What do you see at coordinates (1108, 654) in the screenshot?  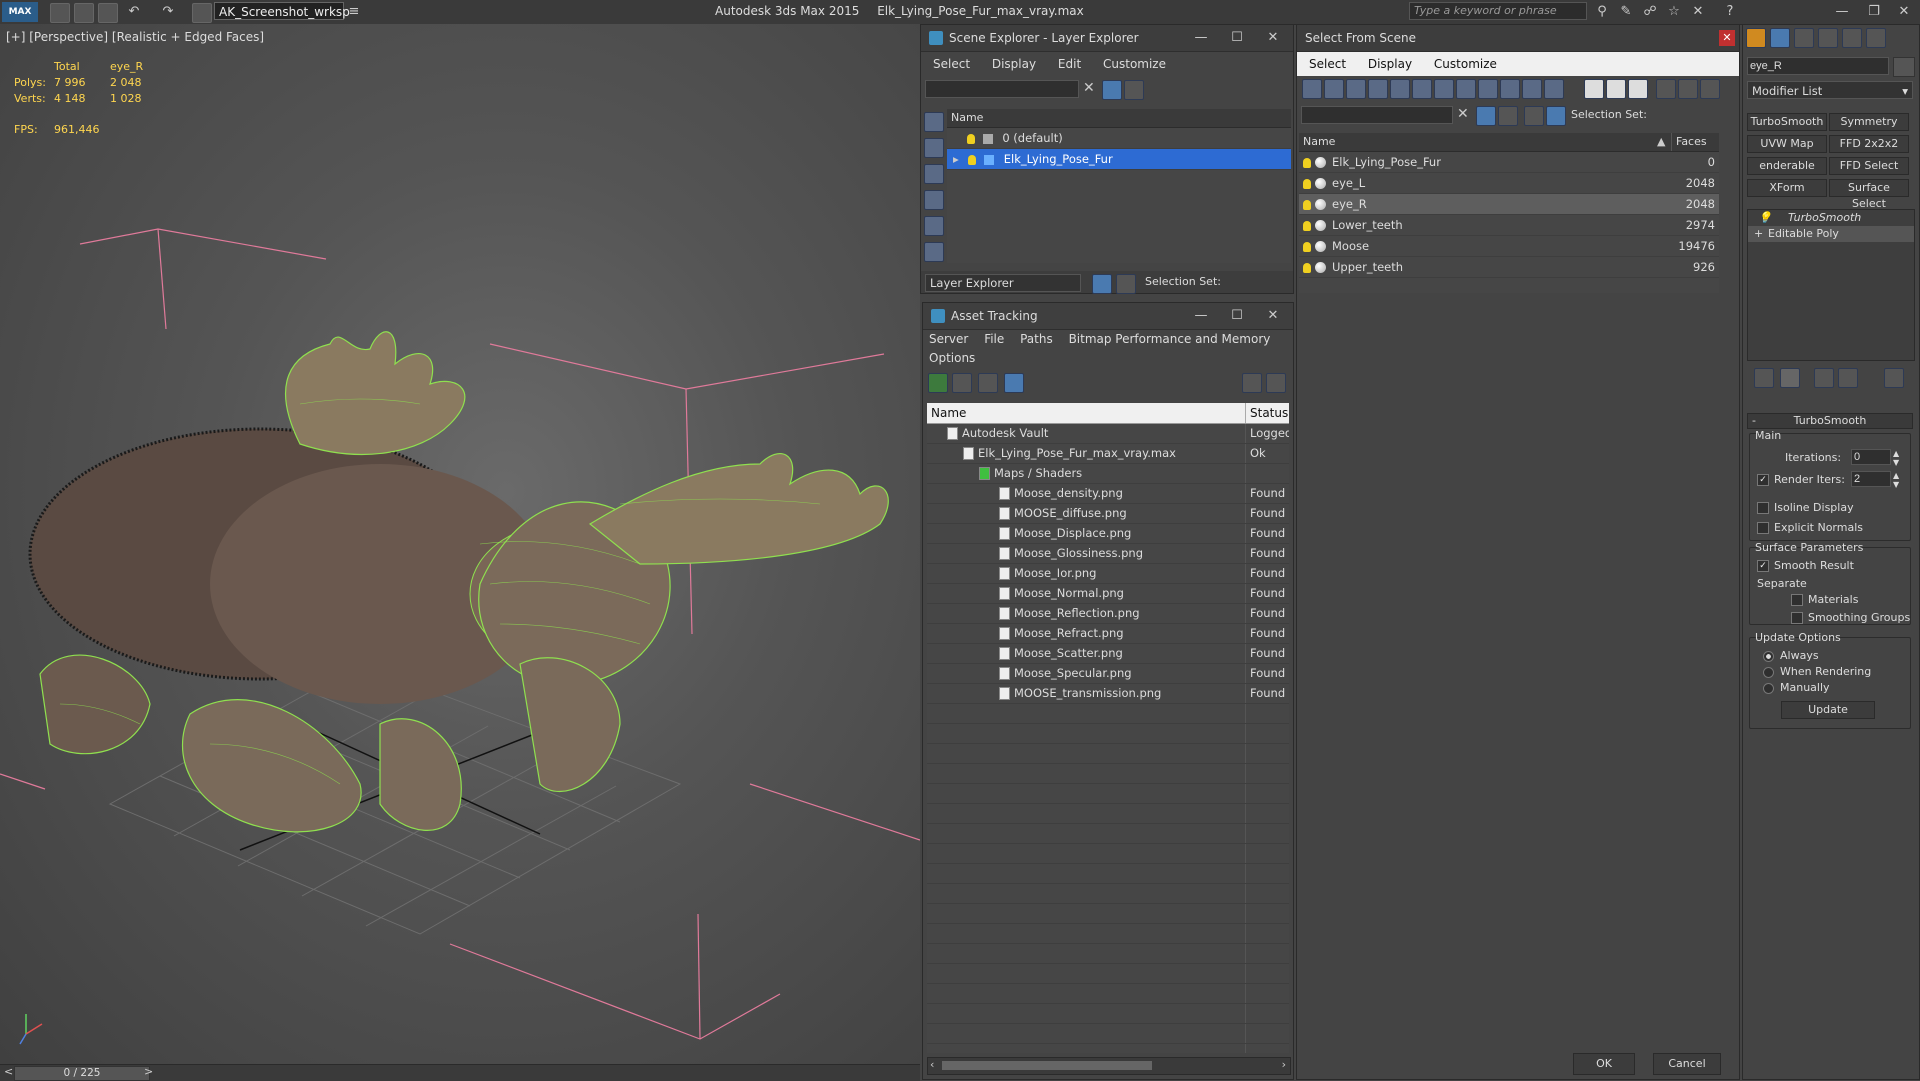 I see `asset-row: Moose_Scatter.png Found` at bounding box center [1108, 654].